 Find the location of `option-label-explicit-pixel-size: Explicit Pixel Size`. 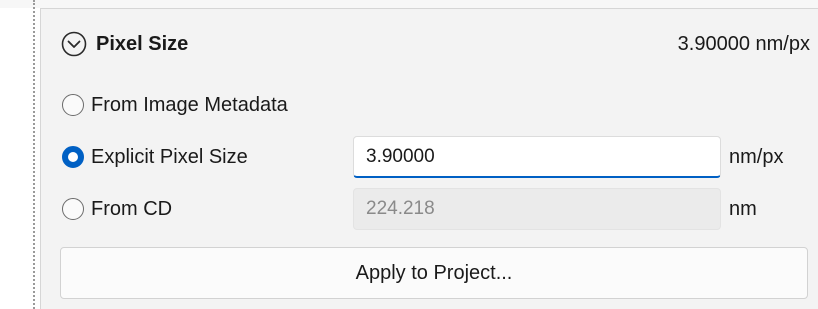

option-label-explicit-pixel-size: Explicit Pixel Size is located at coordinates (169, 157).